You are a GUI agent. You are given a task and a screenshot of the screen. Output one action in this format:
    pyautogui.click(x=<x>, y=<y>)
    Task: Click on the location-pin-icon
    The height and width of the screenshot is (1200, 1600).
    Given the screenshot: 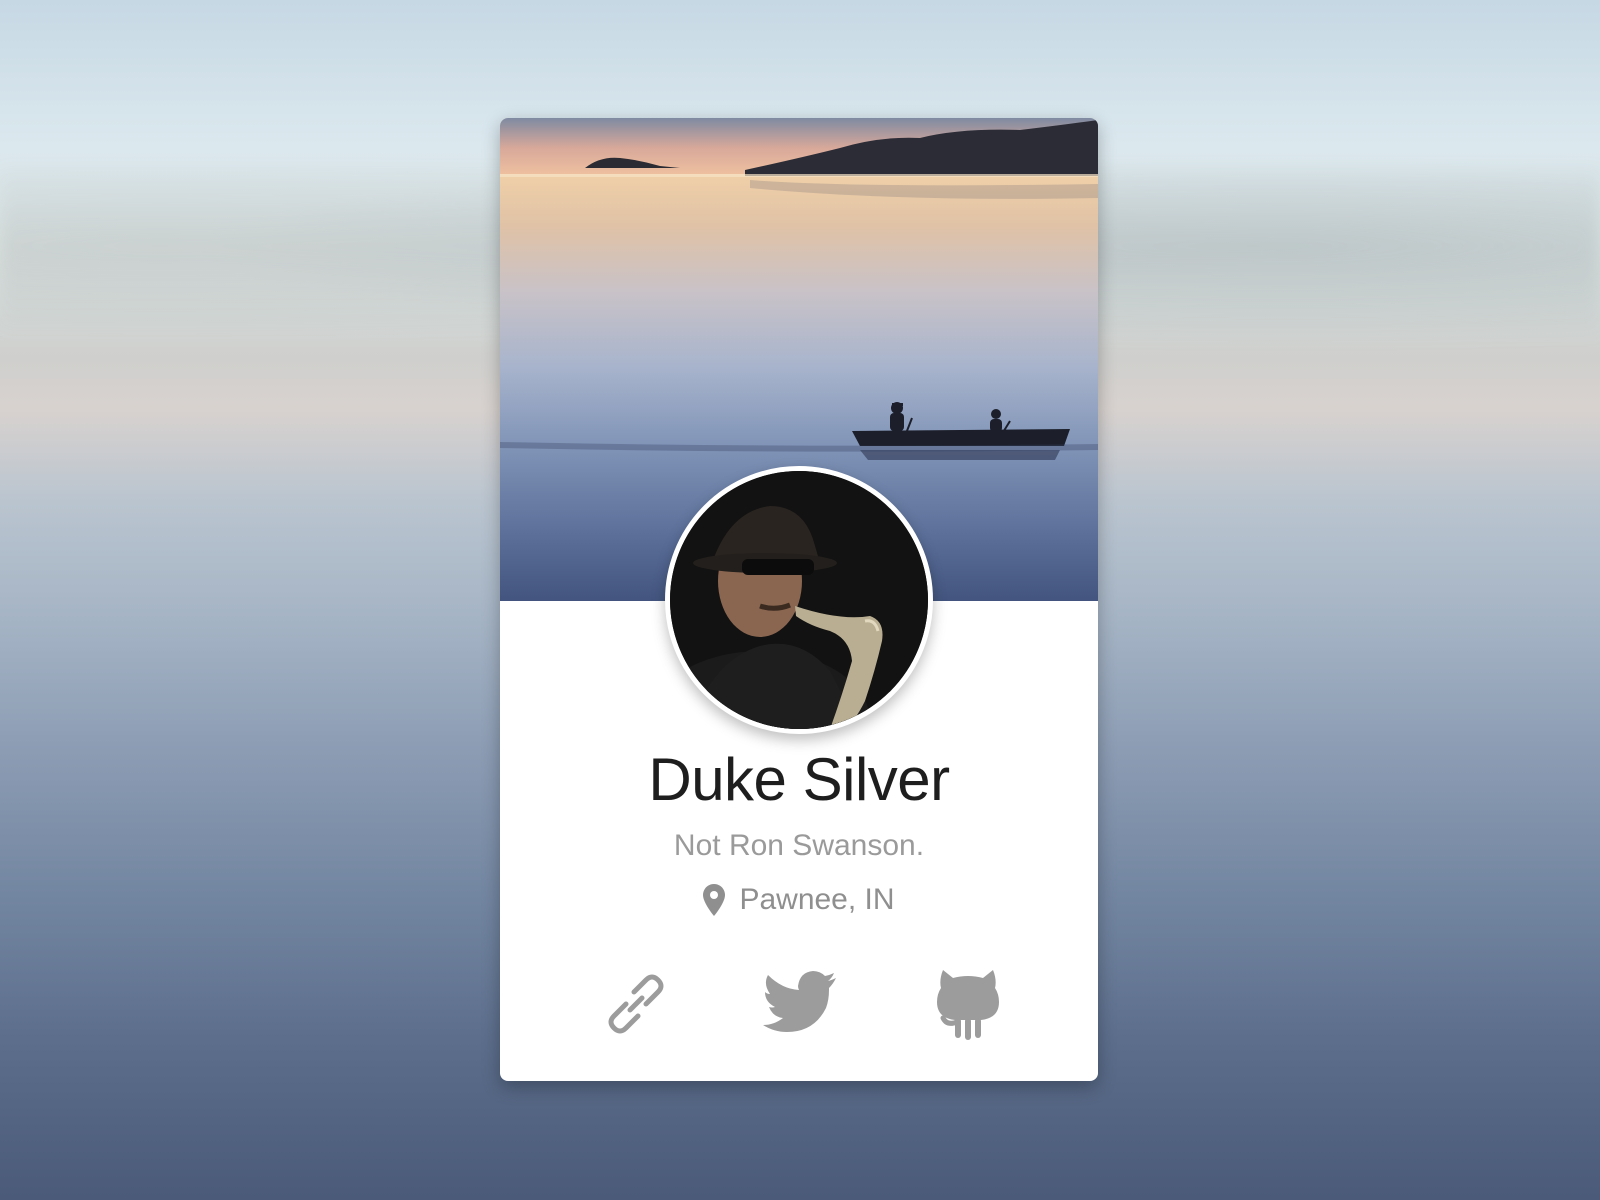 What is the action you would take?
    pyautogui.click(x=714, y=900)
    